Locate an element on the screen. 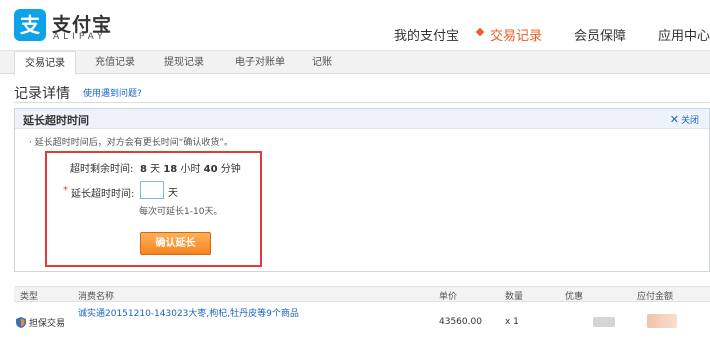  column-header-name: 消费名称 is located at coordinates (96, 297).